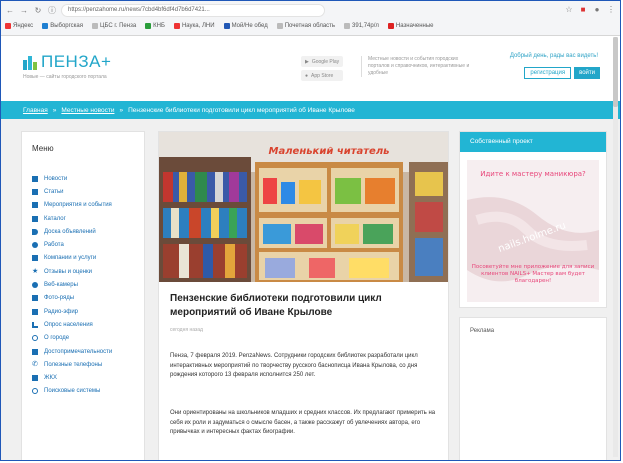 This screenshot has width=623, height=463. I want to click on sidebar-item-photos: Фото-ряды, so click(86, 298).